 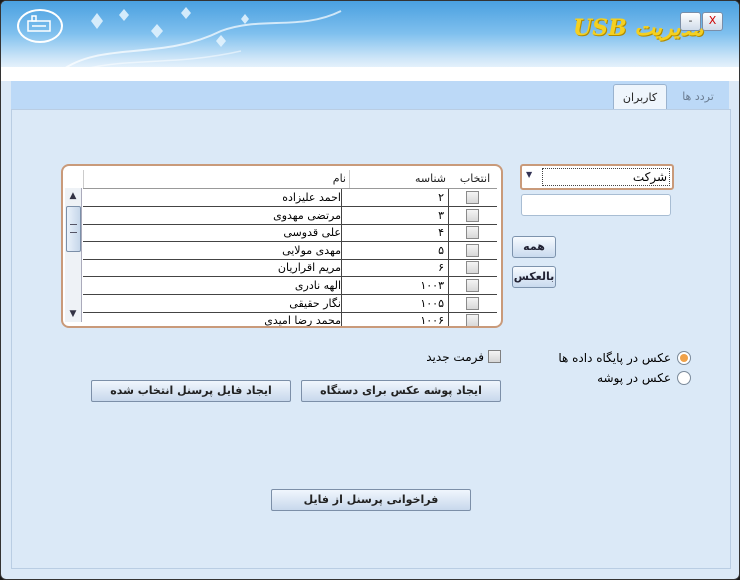 What do you see at coordinates (712, 21) in the screenshot?
I see `close-button: X` at bounding box center [712, 21].